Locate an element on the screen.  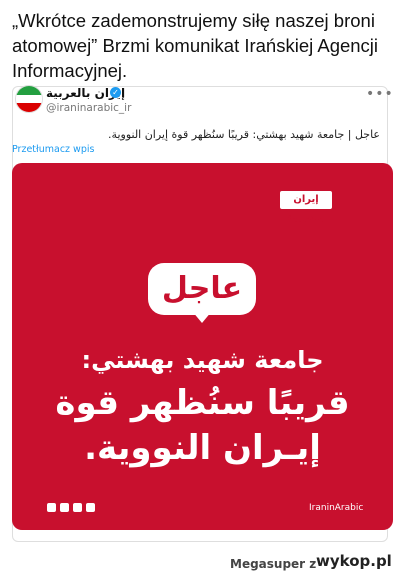
media-logo: إيران بالعربية is located at coordinates (306, 207).